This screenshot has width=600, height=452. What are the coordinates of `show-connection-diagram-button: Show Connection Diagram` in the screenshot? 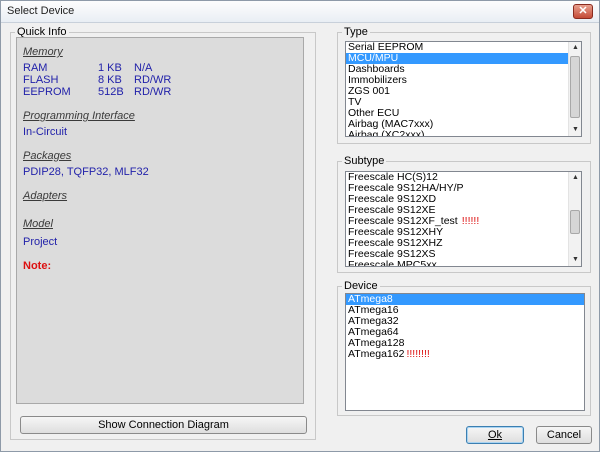 It's located at (163, 425).